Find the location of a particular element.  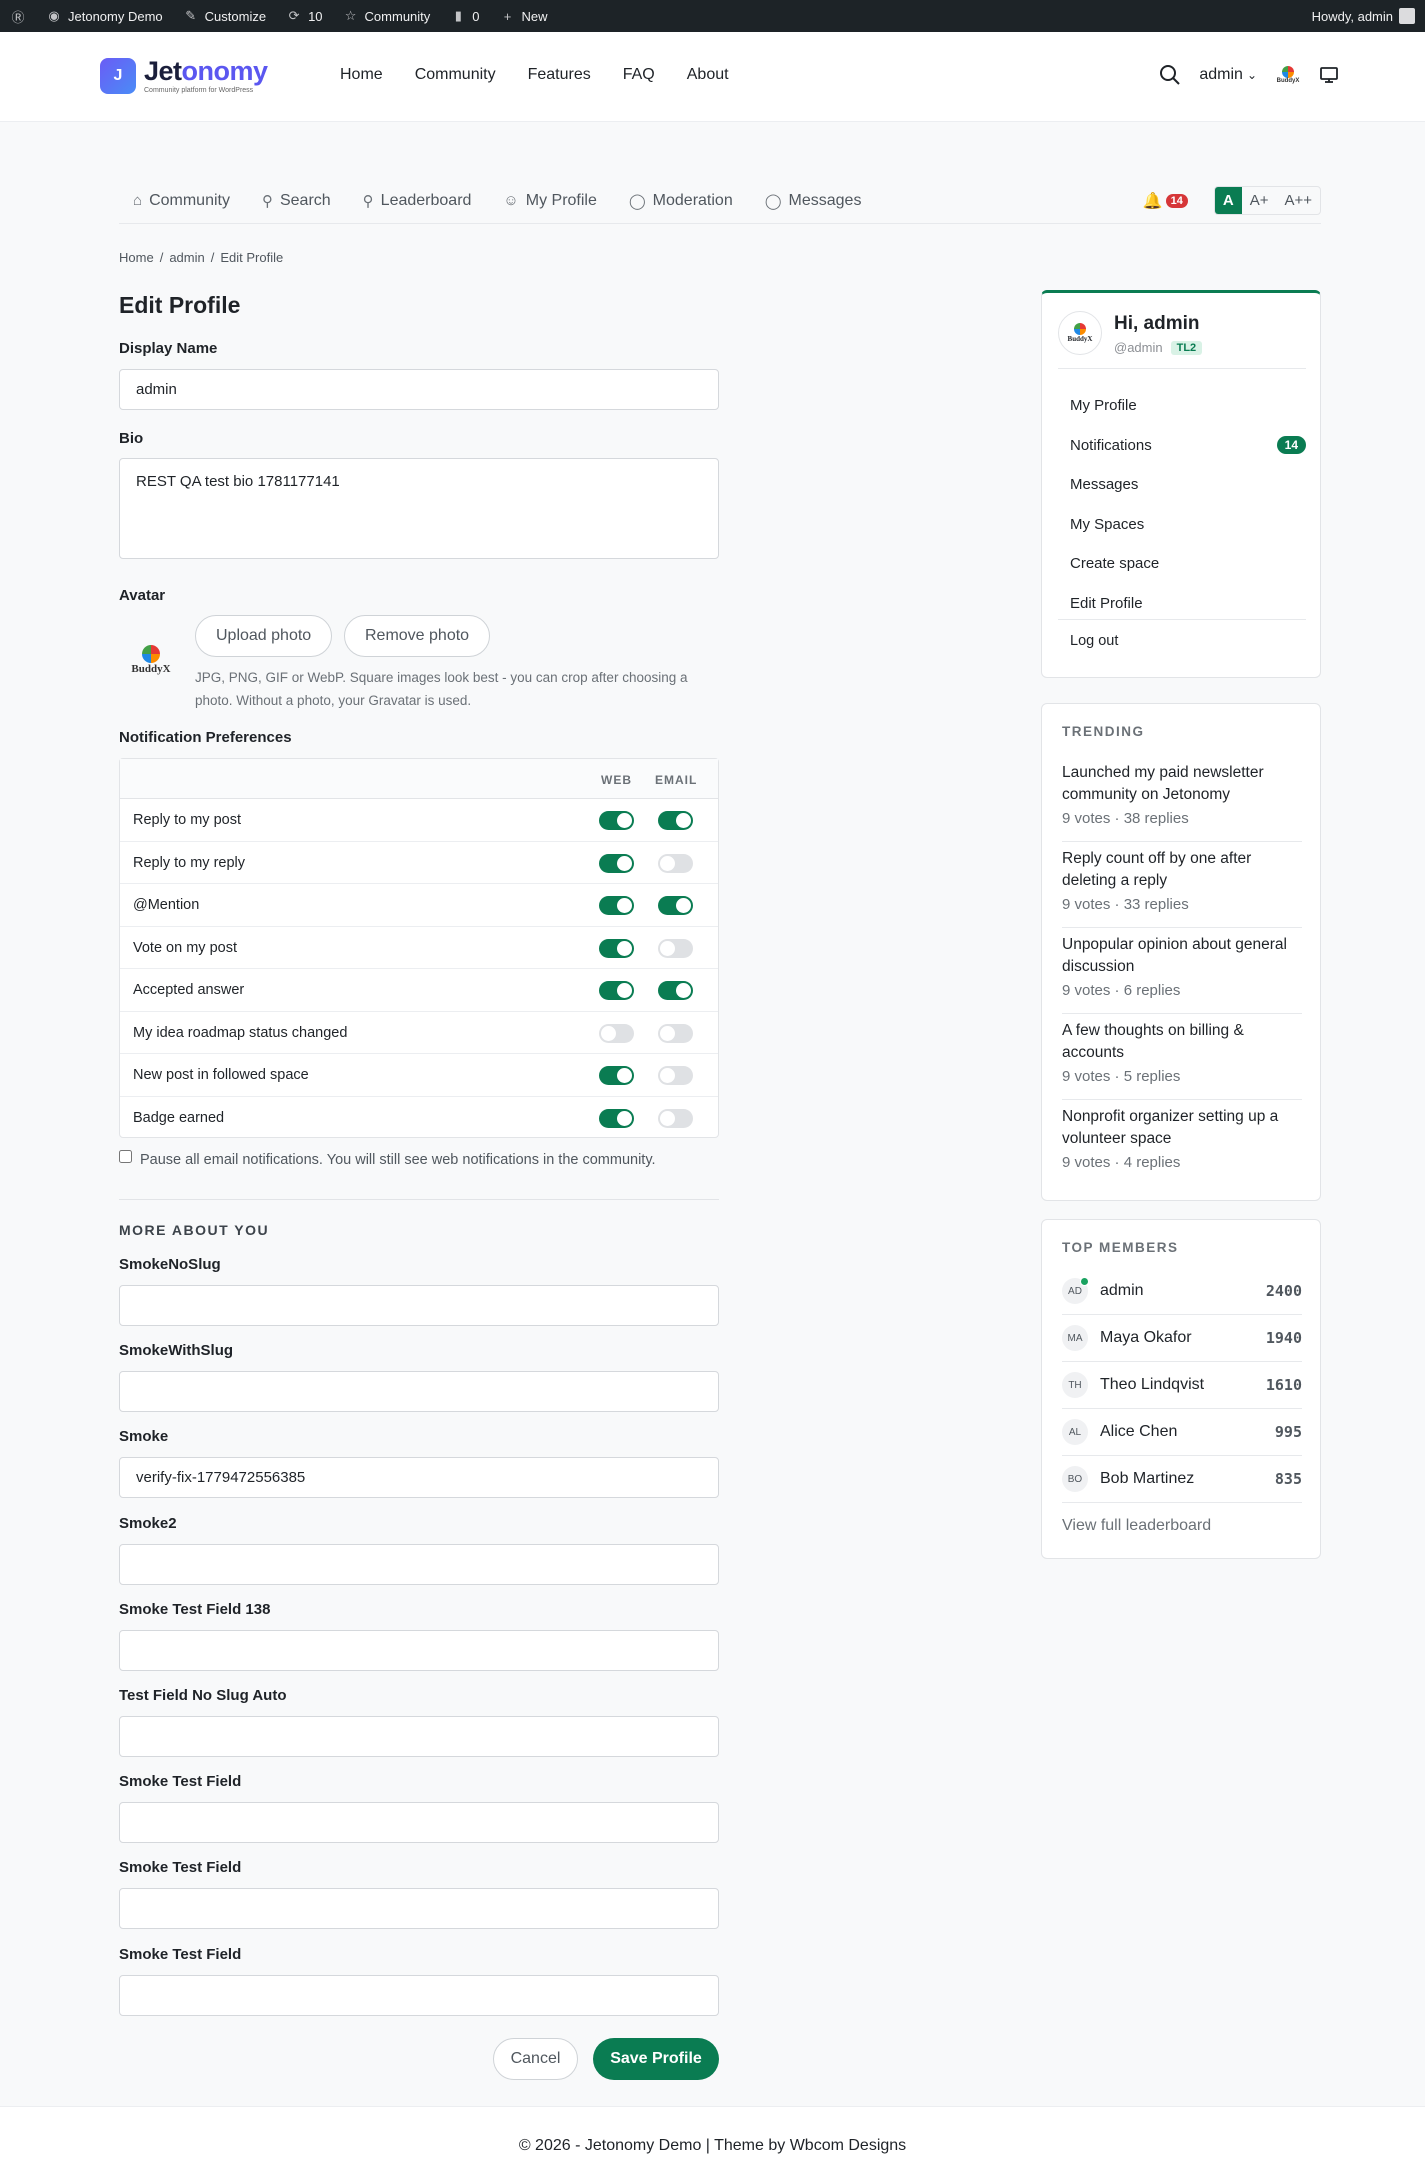

admin-bar-site: ◉ Jetonomy Demo is located at coordinates (104, 16).